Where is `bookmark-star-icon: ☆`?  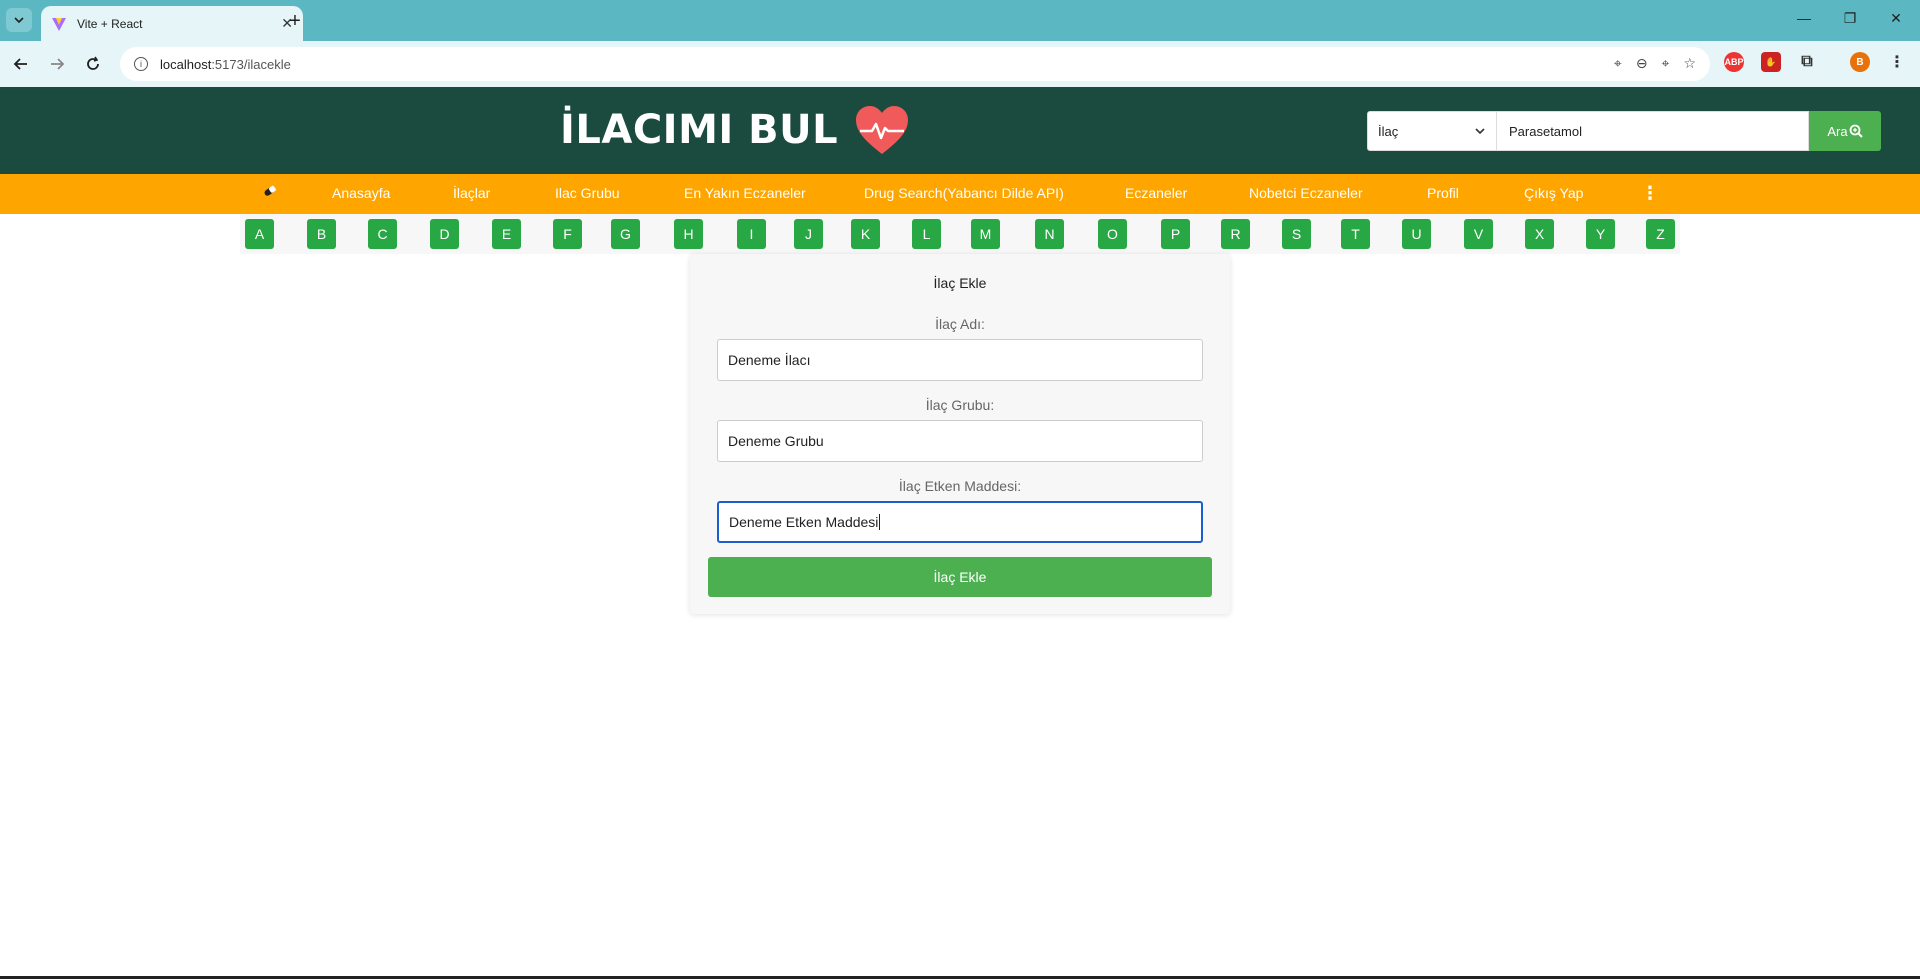 bookmark-star-icon: ☆ is located at coordinates (1689, 63).